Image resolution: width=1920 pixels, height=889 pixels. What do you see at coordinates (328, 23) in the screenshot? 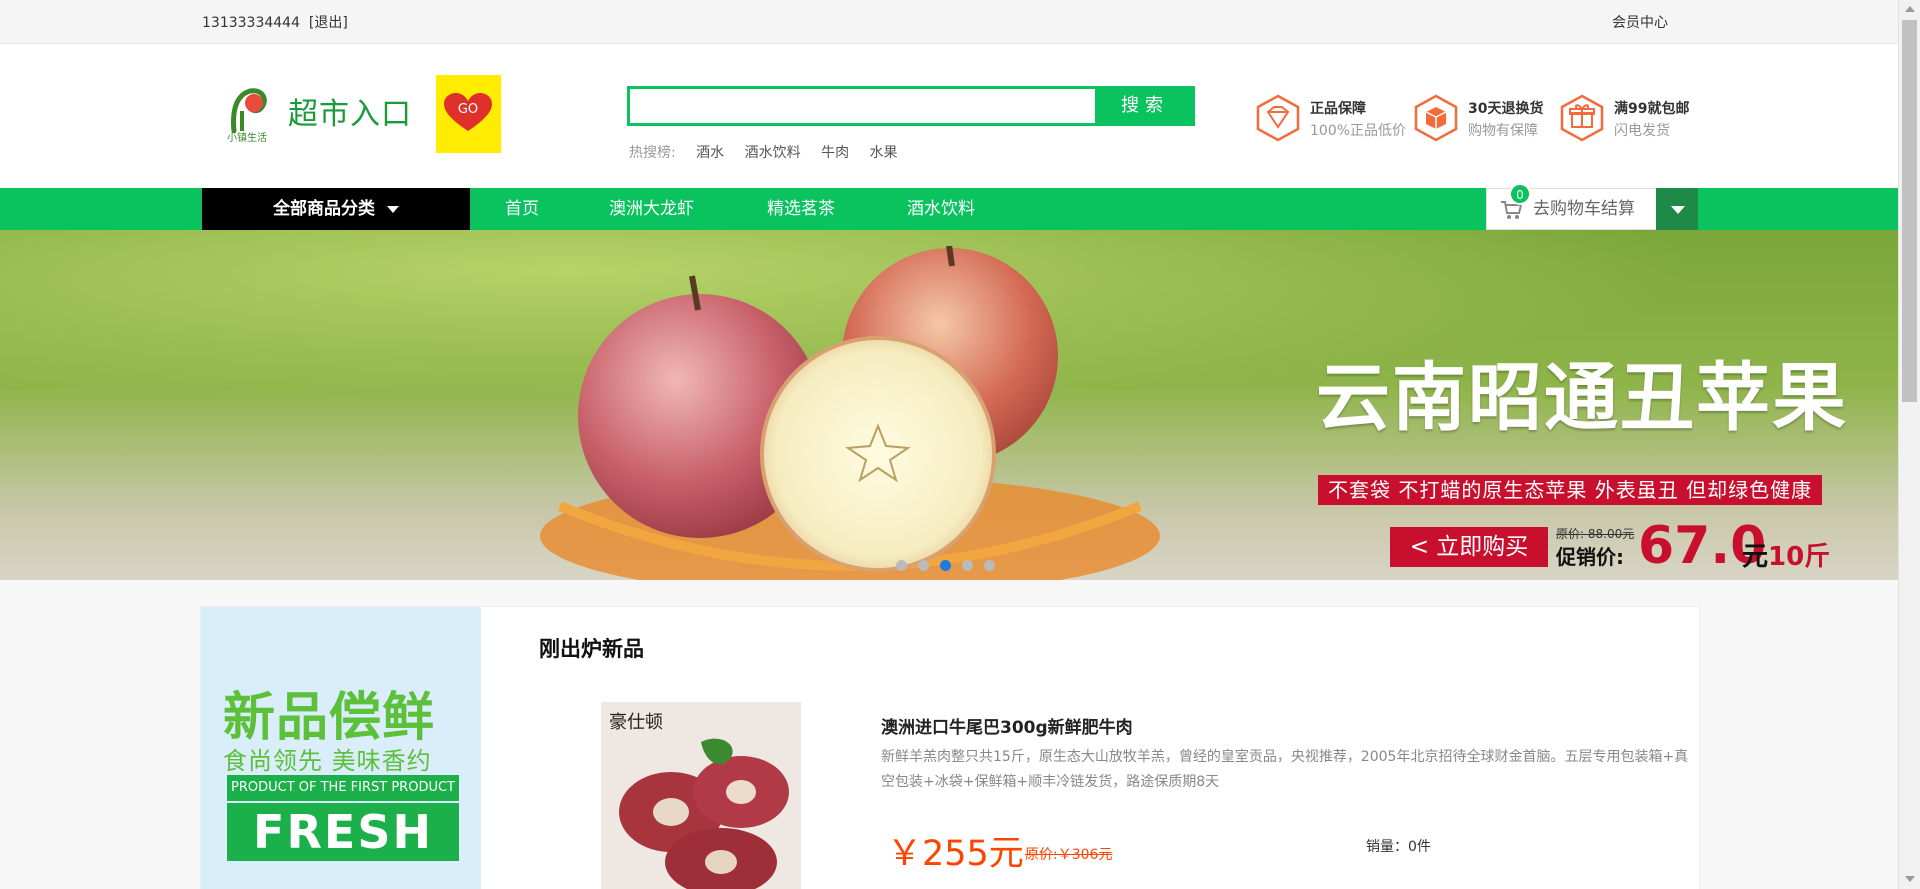
I see `logout-link: 退出` at bounding box center [328, 23].